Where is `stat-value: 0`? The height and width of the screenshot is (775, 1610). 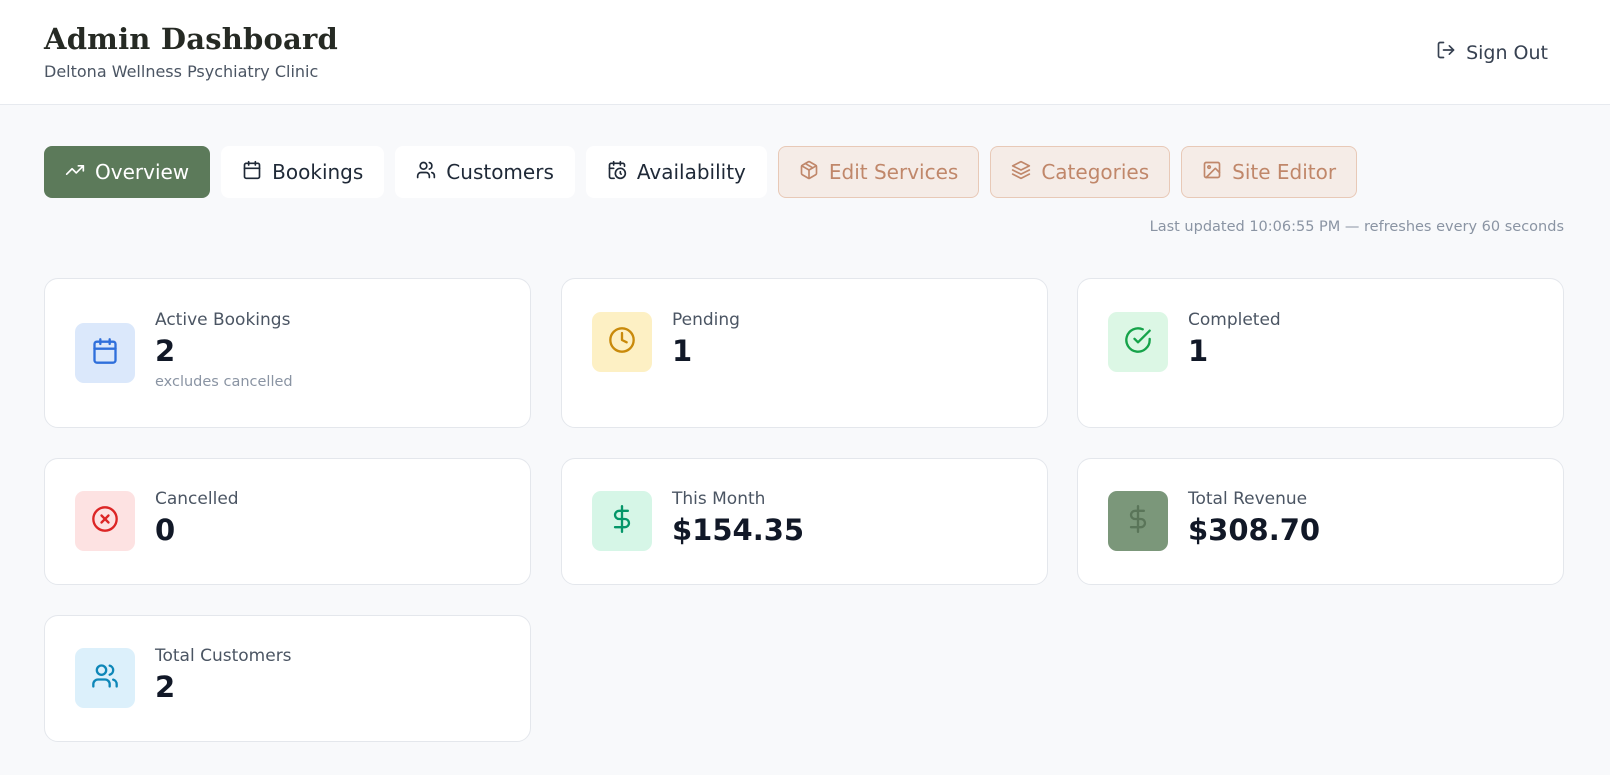
stat-value: 0 is located at coordinates (165, 530).